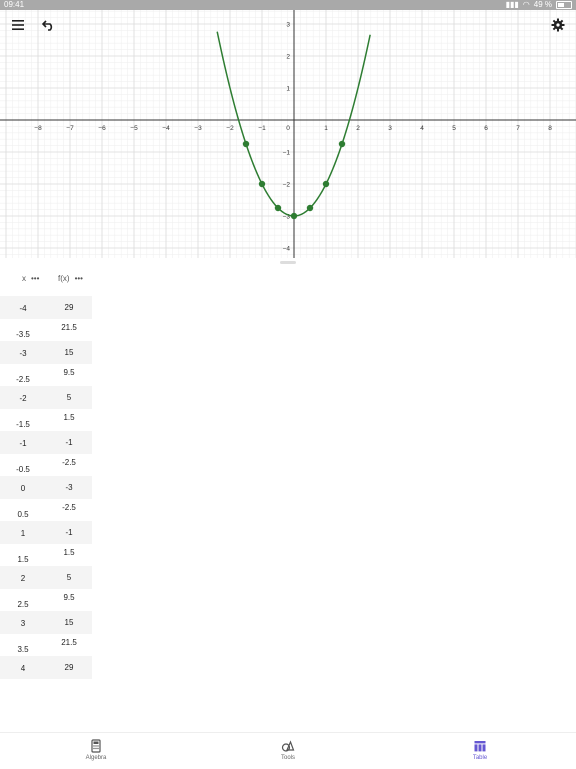 Image resolution: width=576 pixels, height=769 pixels. I want to click on table-row: -1.5 1.5, so click(46, 420).